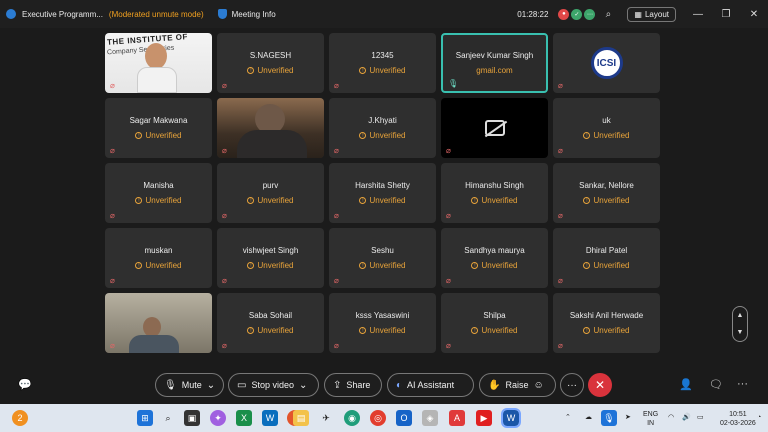 The image size is (768, 432). Describe the element at coordinates (244, 418) in the screenshot. I see `excel-icon: X` at that location.